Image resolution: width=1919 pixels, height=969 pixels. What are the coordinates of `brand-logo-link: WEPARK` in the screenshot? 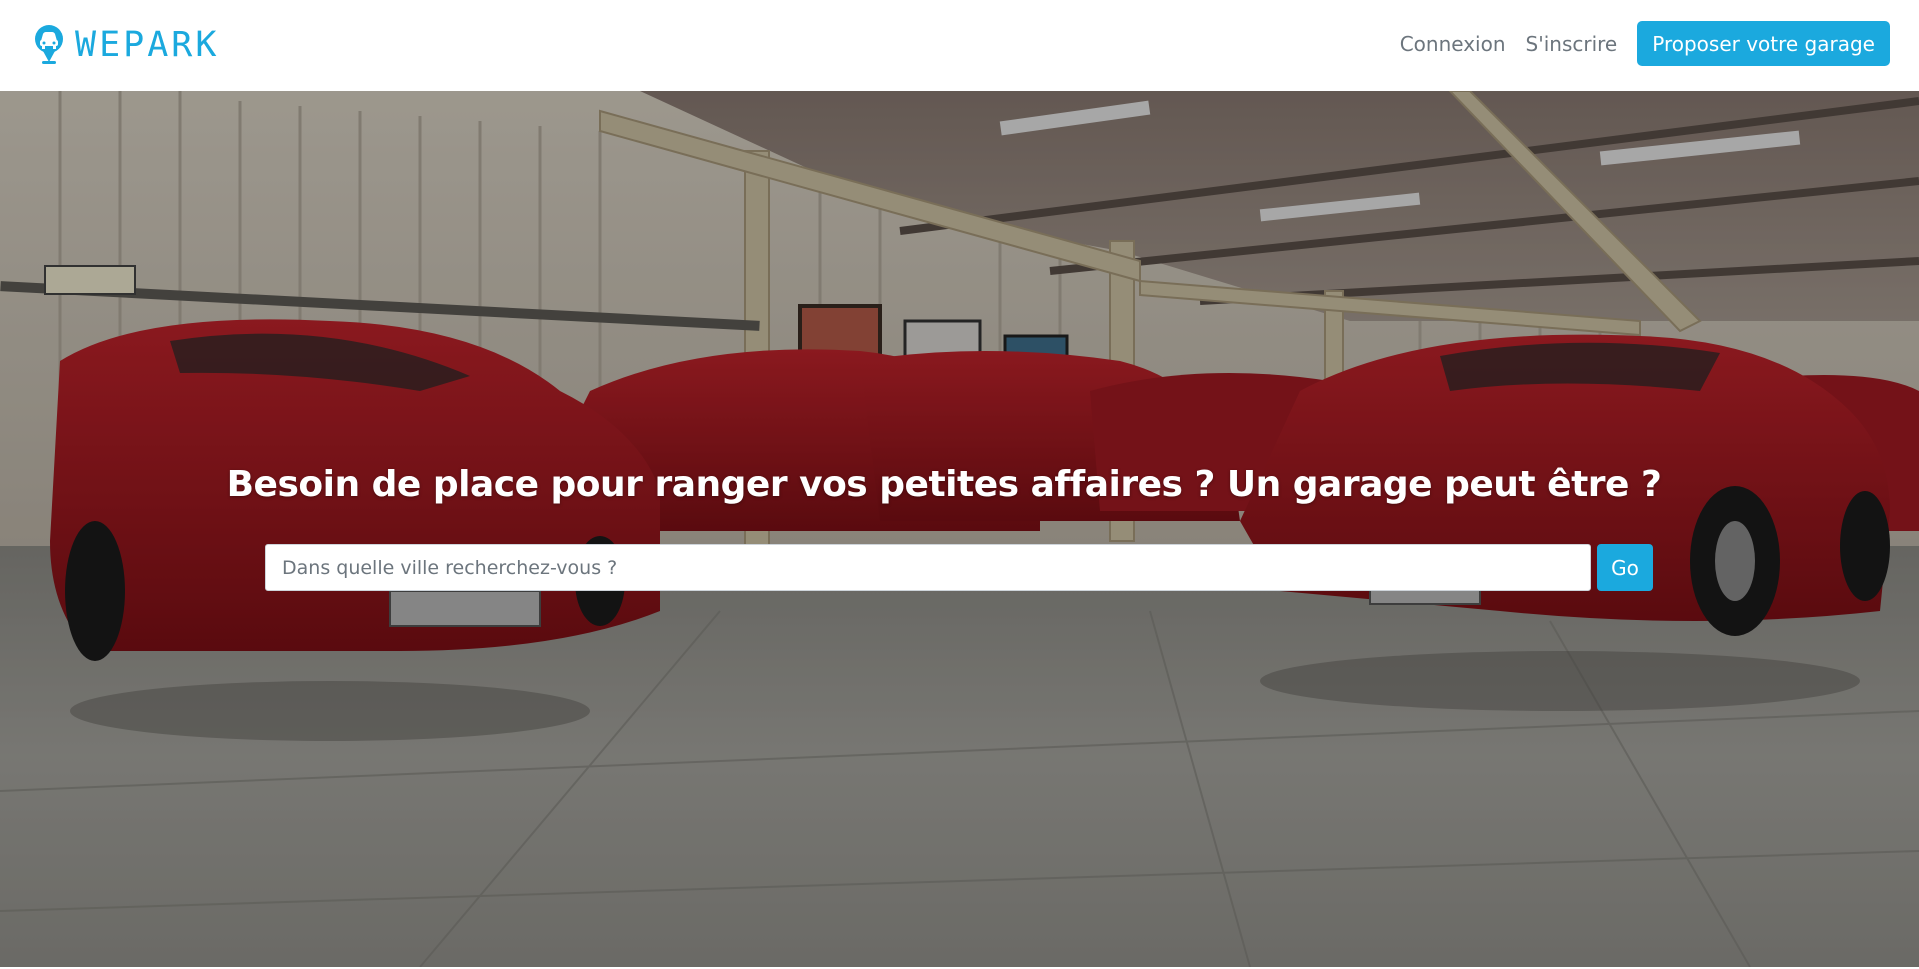 It's located at (126, 45).